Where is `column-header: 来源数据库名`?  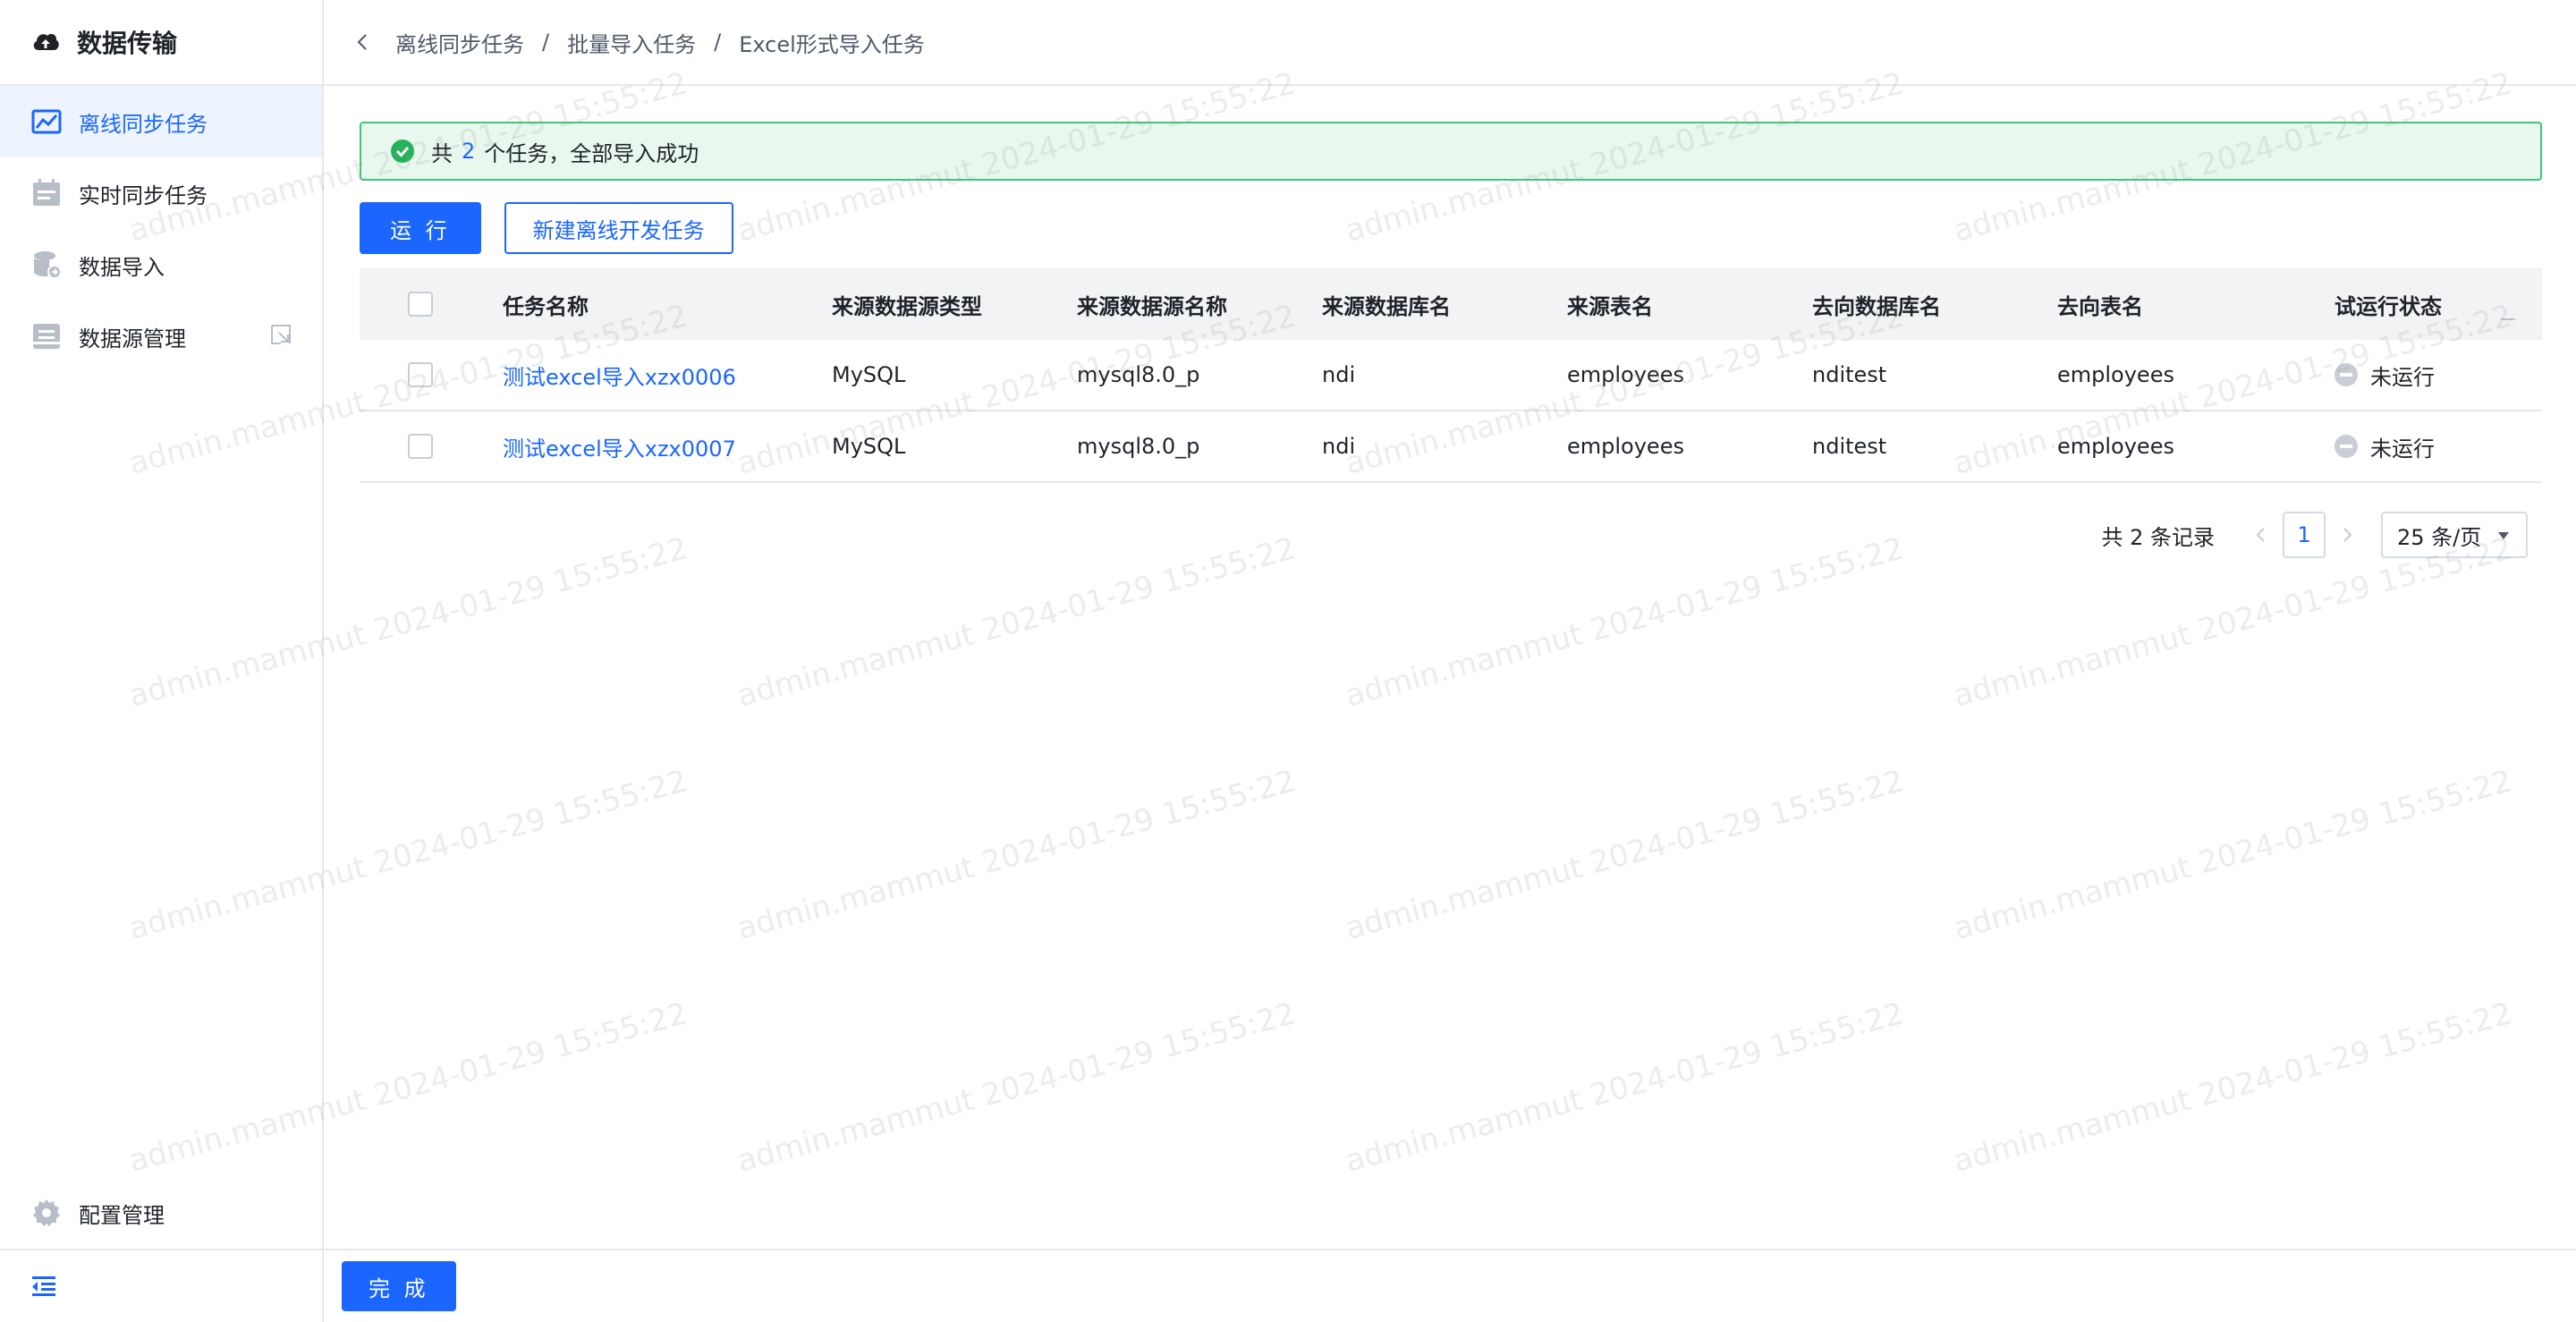 column-header: 来源数据库名 is located at coordinates (1386, 306).